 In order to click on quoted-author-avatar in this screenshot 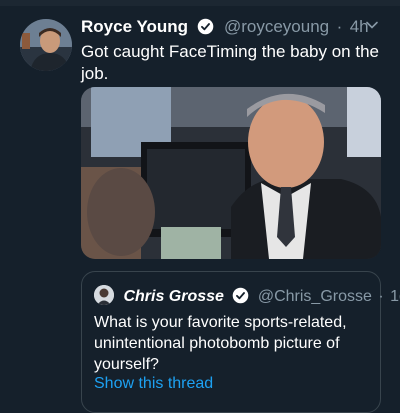, I will do `click(104, 295)`.